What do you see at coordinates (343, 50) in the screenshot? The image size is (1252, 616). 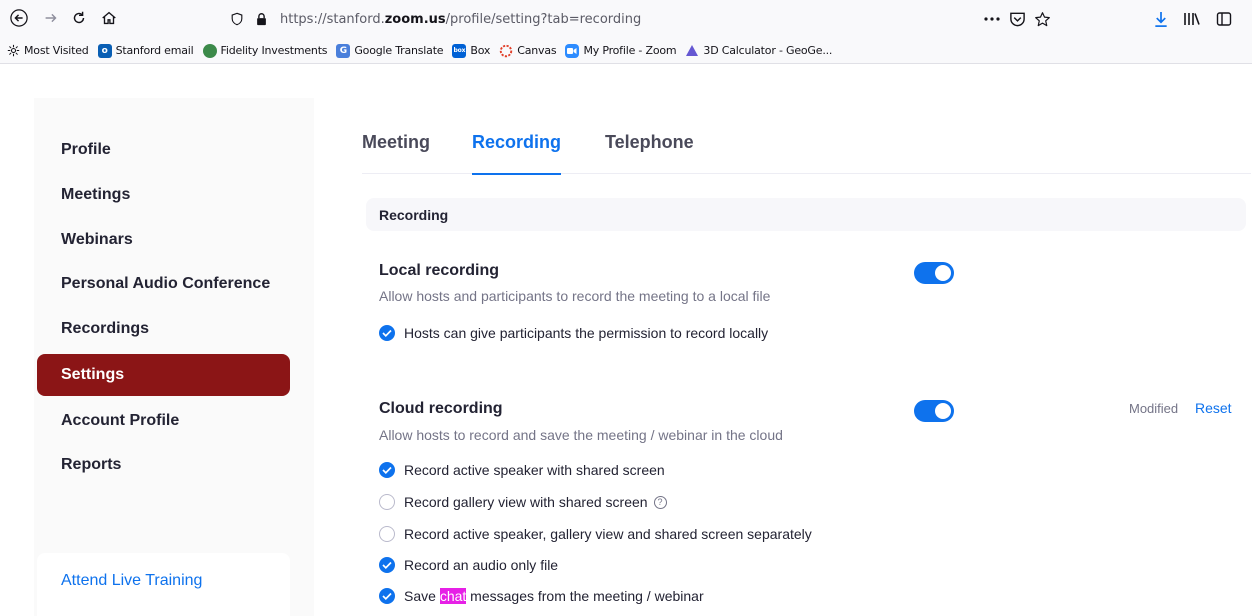 I see `translate-icon: G` at bounding box center [343, 50].